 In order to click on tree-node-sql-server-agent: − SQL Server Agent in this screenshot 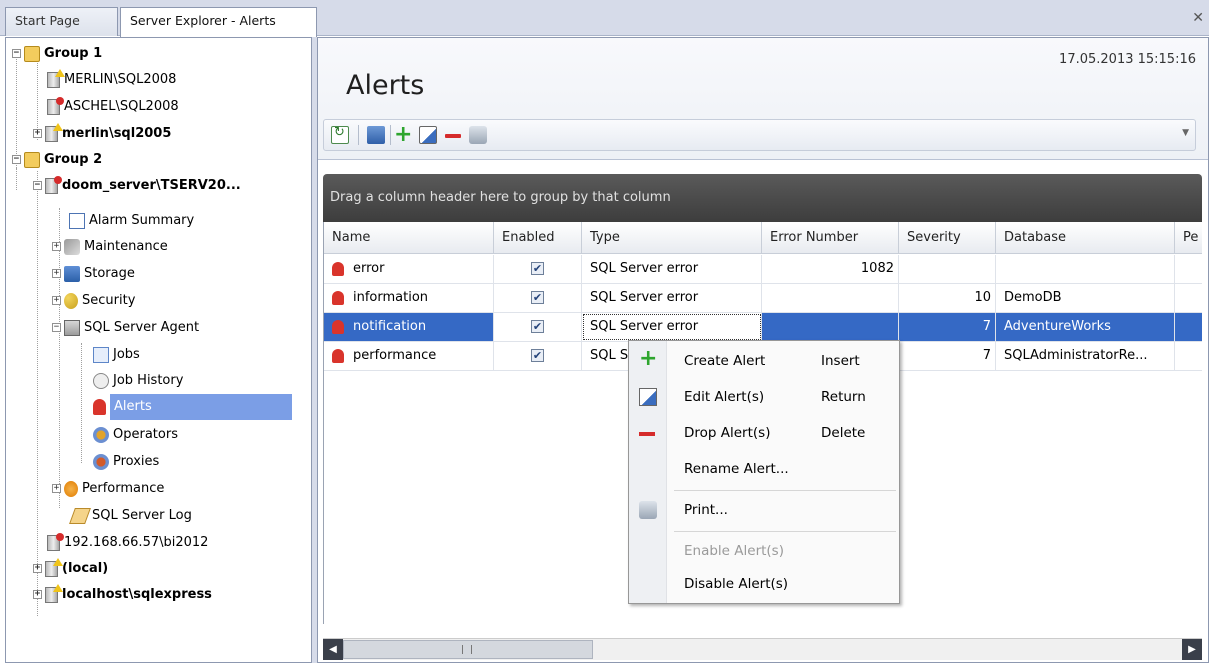, I will do `click(125, 328)`.